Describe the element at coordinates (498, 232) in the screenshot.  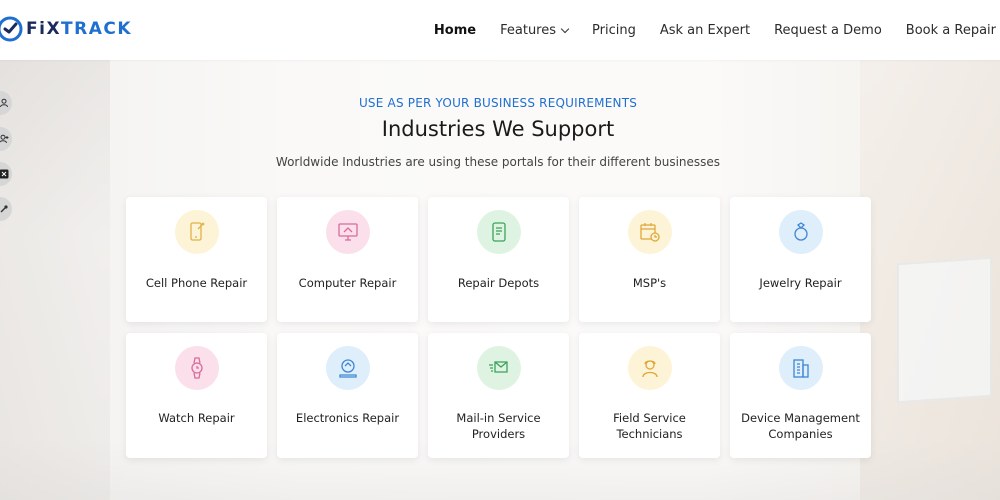
I see `repair-depot-icon` at that location.